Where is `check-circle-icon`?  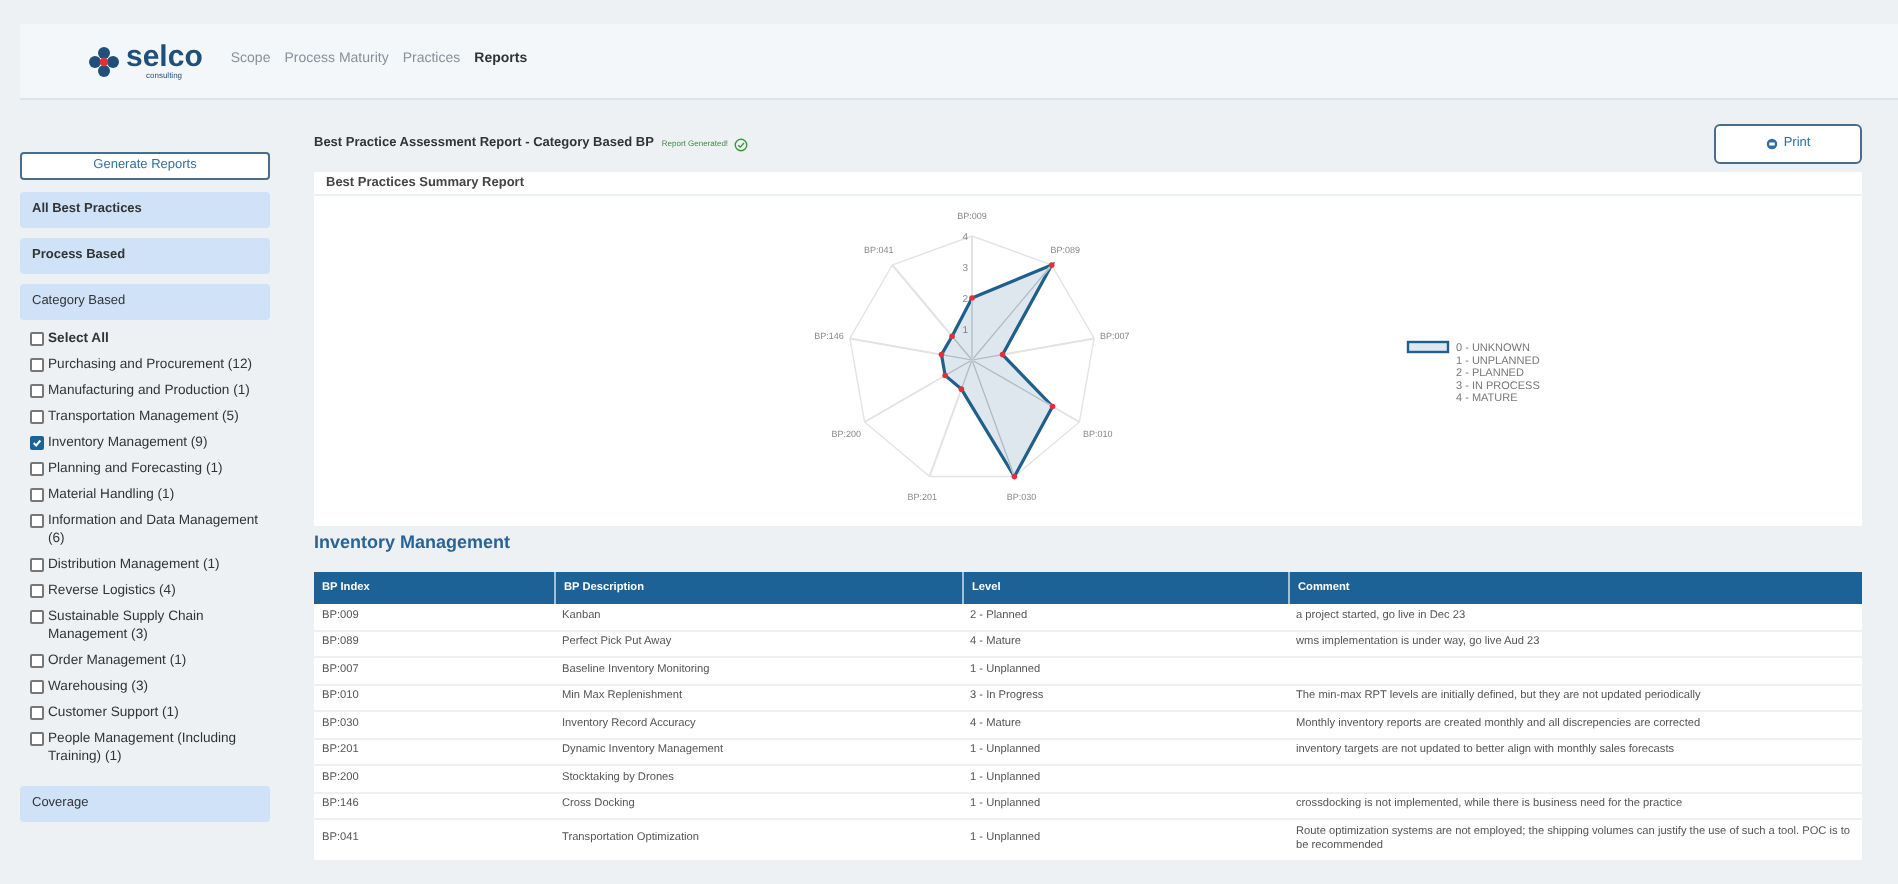 check-circle-icon is located at coordinates (741, 144).